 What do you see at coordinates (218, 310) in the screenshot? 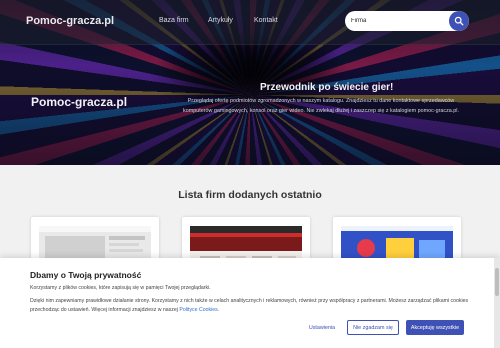
I see `cookie-details-end: .` at bounding box center [218, 310].